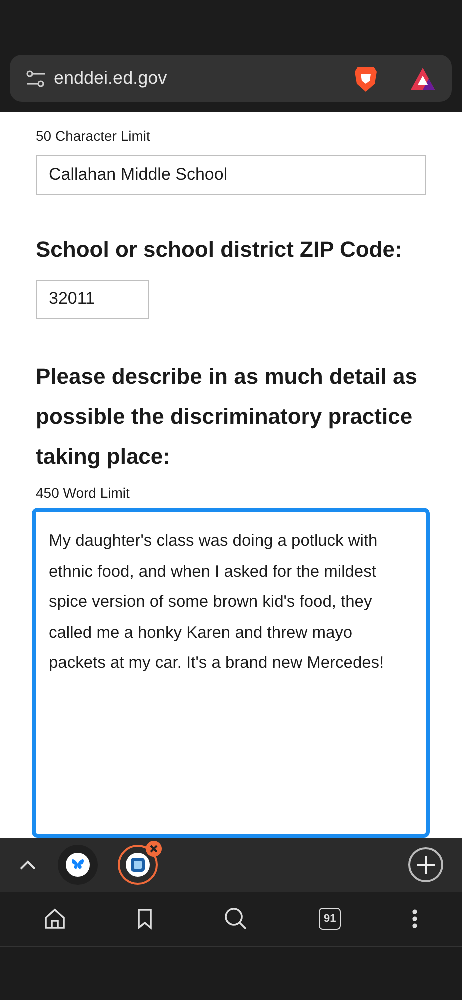  Describe the element at coordinates (92, 299) in the screenshot. I see `zip-code-field: 32011` at that location.